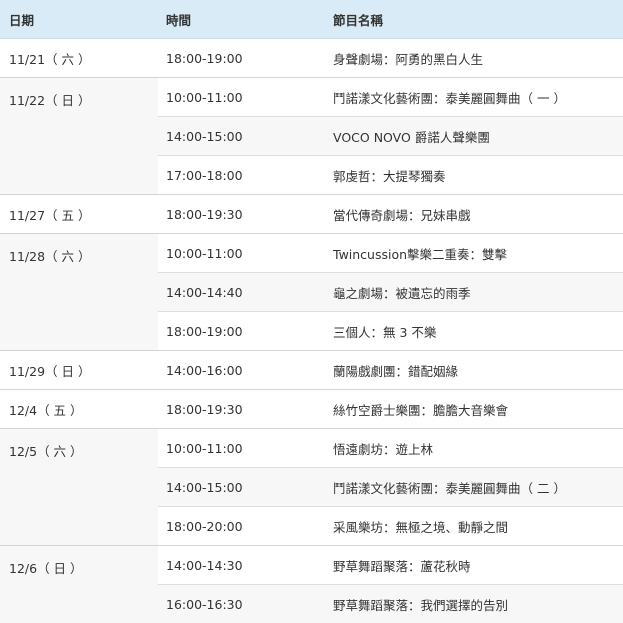 The width and height of the screenshot is (623, 623). I want to click on date-cell: 11/21（ 六 ）, so click(79, 58).